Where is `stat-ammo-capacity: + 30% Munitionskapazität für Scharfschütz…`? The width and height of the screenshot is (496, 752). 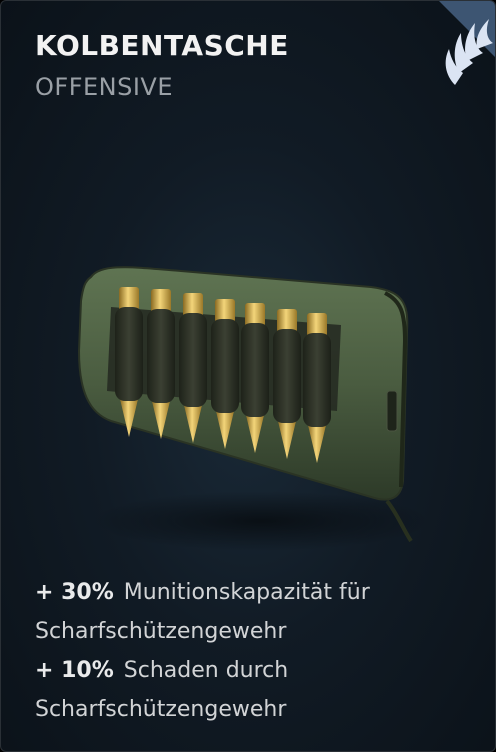 stat-ammo-capacity: + 30% Munitionskapazität für Scharfschütz… is located at coordinates (255, 612).